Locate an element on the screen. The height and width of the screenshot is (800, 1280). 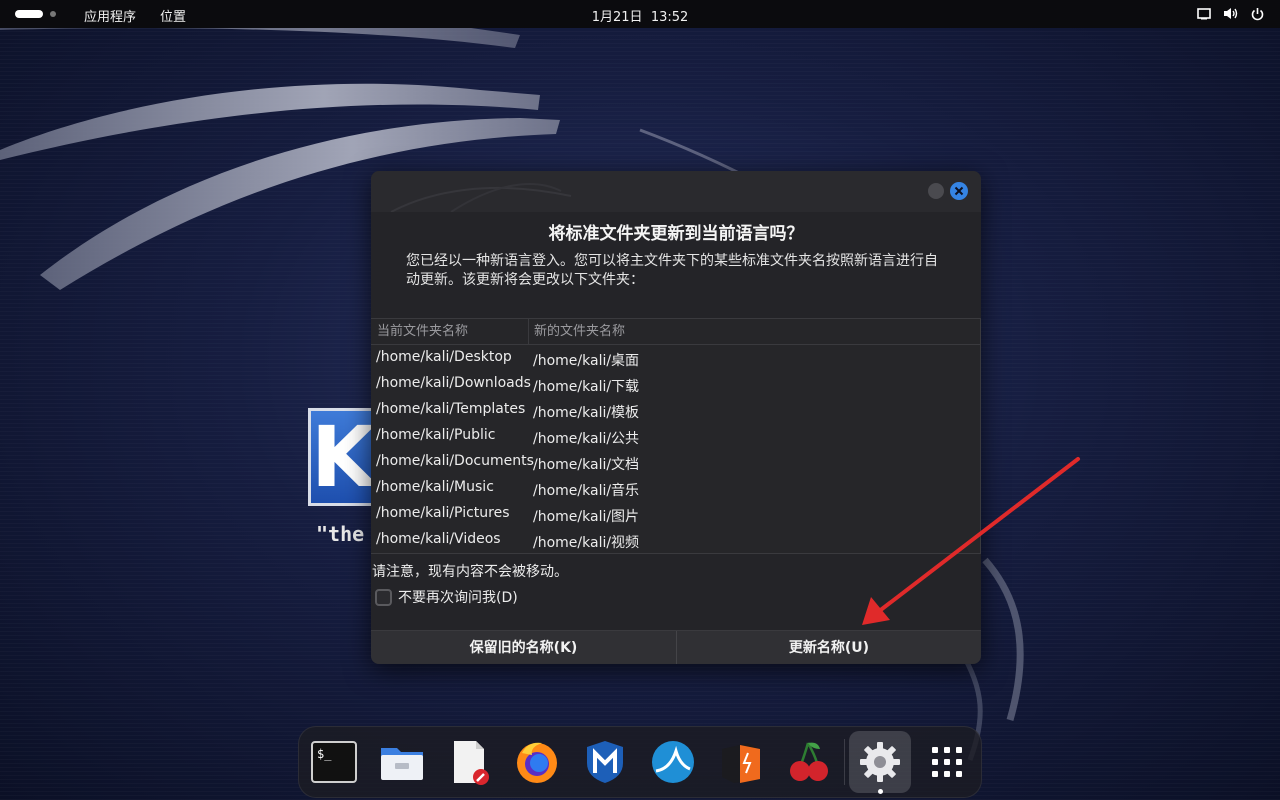
system-tray is located at coordinates (1230, 13).